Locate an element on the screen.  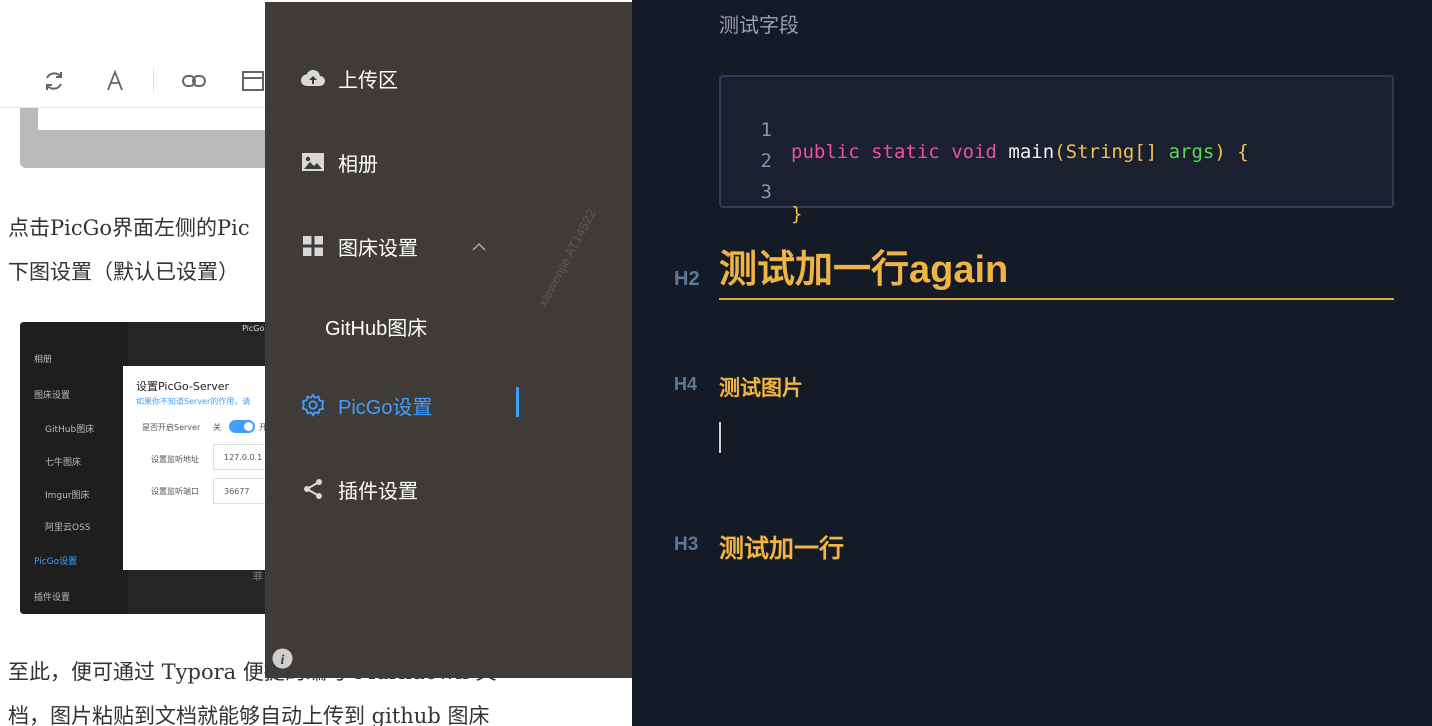
code-type: String[] is located at coordinates (1111, 152).